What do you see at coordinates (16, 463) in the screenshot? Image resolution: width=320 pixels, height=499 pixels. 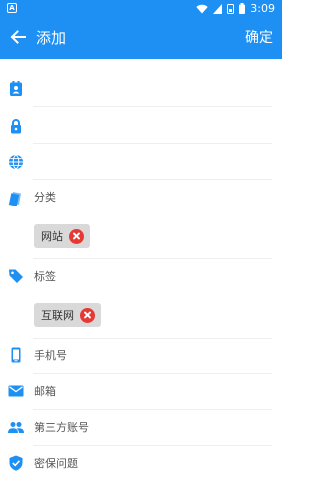 I see `shield-icon` at bounding box center [16, 463].